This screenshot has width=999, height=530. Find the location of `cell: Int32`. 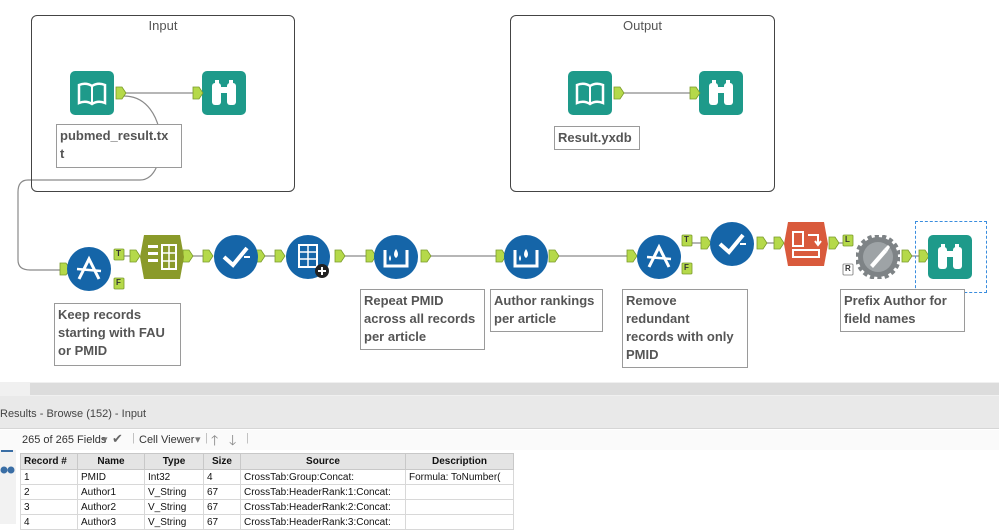

cell: Int32 is located at coordinates (174, 477).